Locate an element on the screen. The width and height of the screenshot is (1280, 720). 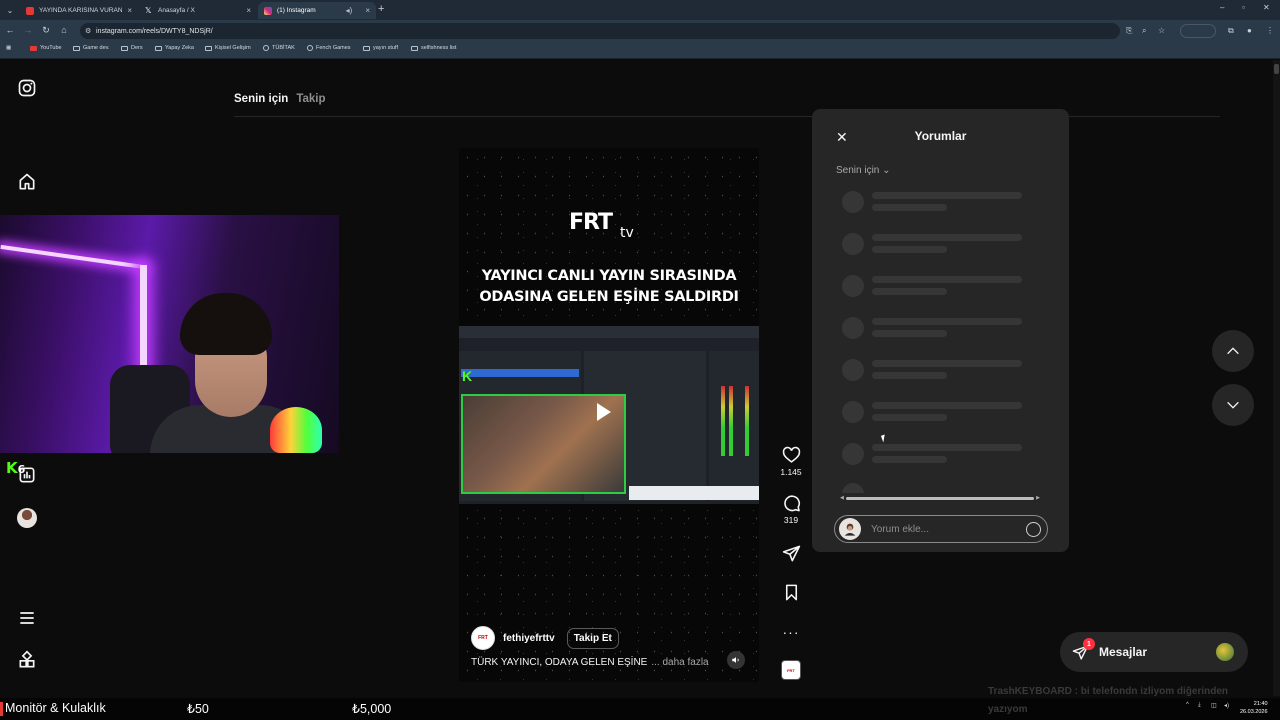
chevron-down-icon is located at coordinates (1233, 405).